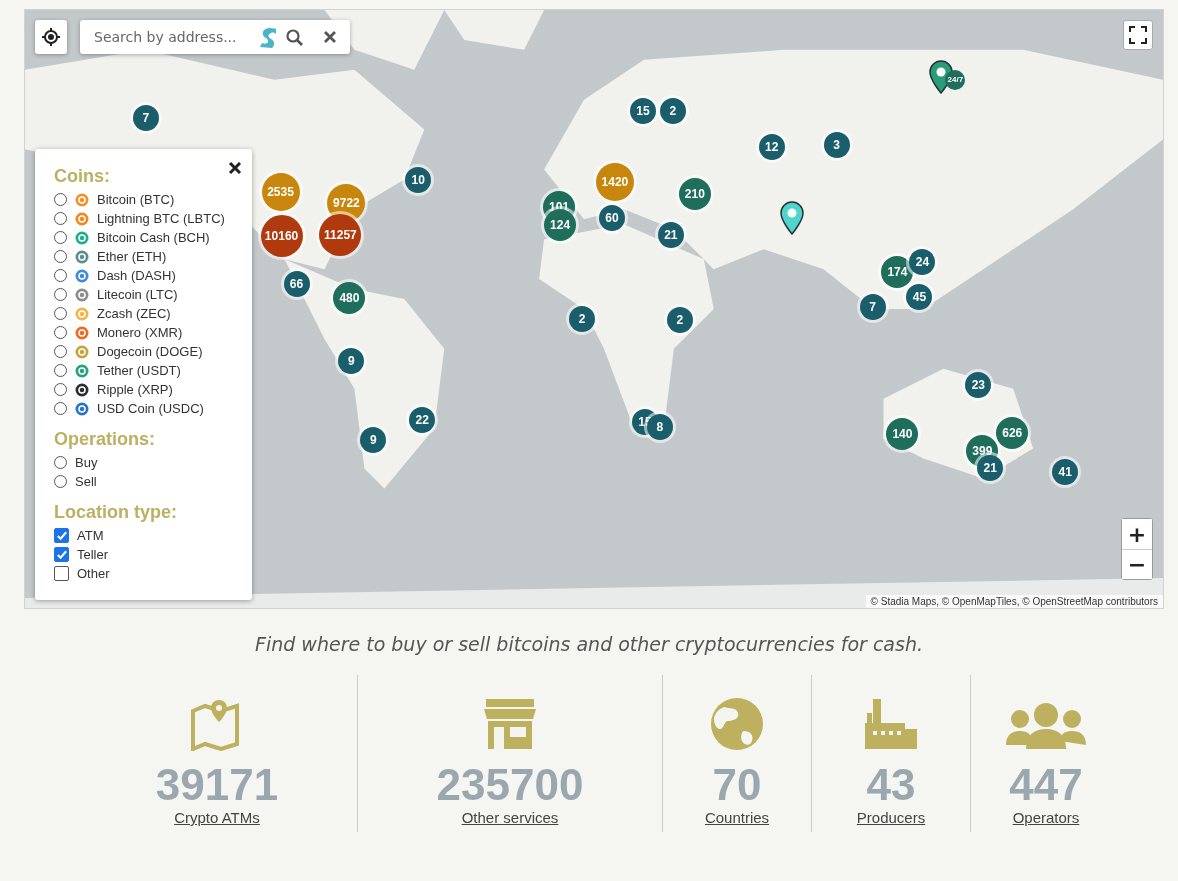 The height and width of the screenshot is (881, 1178). What do you see at coordinates (891, 817) in the screenshot?
I see `stat-link: Producers` at bounding box center [891, 817].